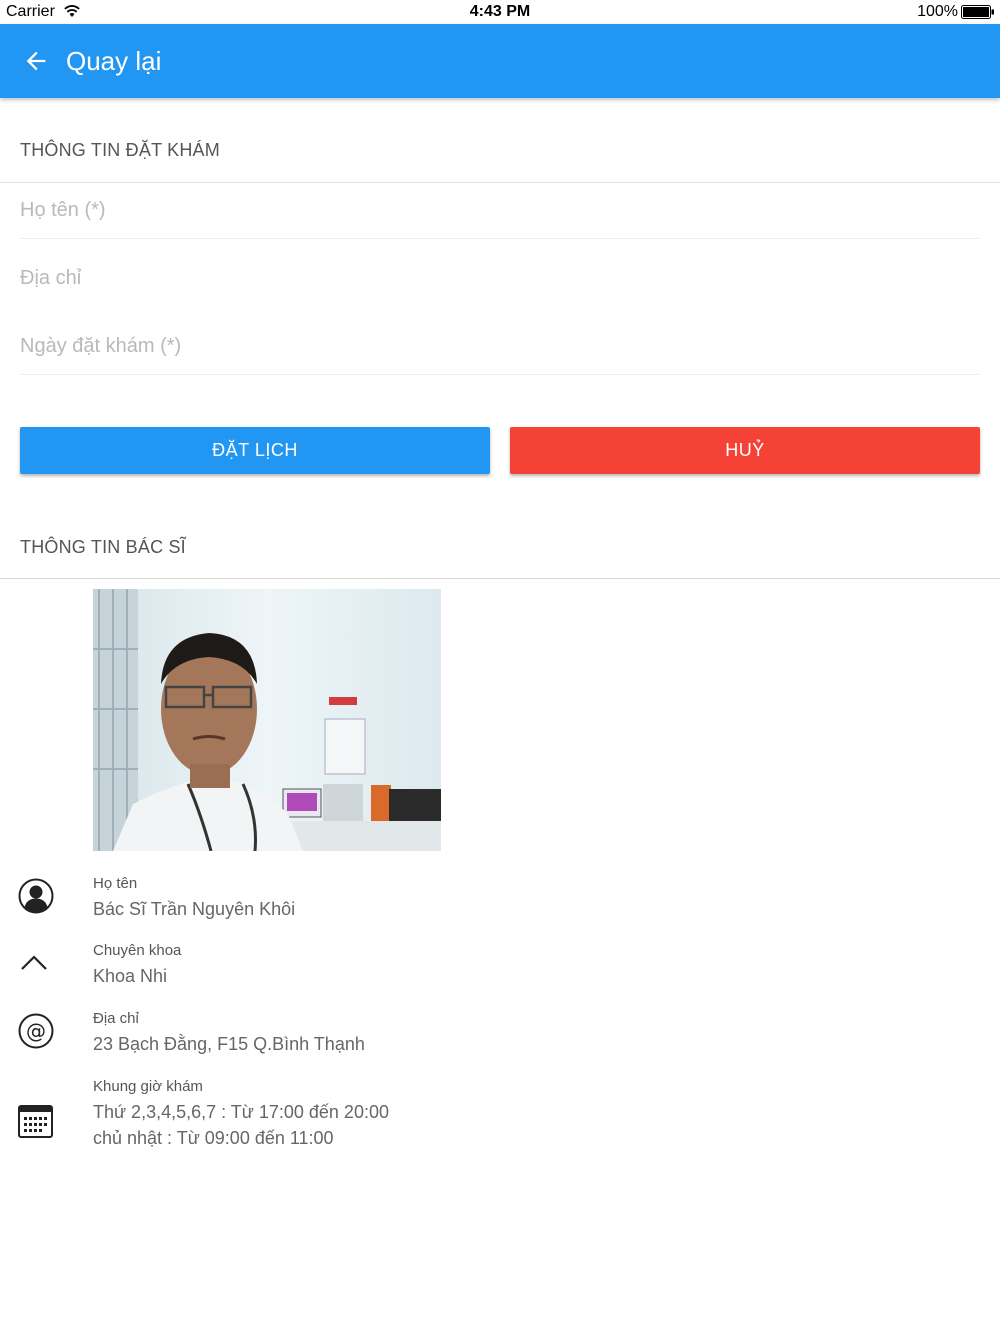  I want to click on divider, so click(500, 578).